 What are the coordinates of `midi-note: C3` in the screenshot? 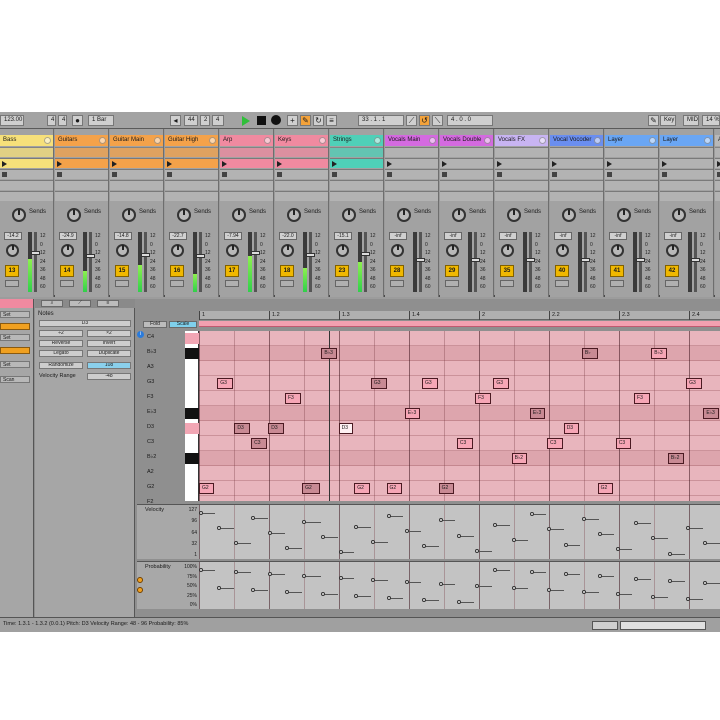 It's located at (623, 443).